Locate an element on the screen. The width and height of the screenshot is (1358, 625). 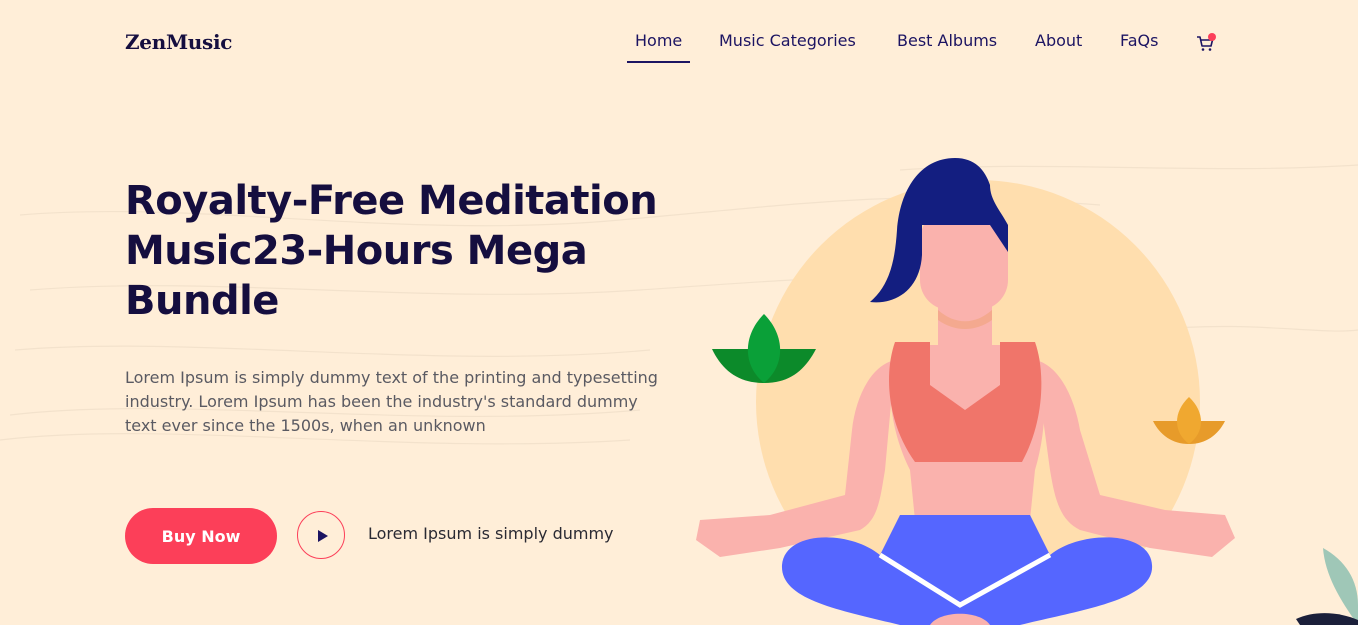
leaf-icon-dark is located at coordinates (1327, 619).